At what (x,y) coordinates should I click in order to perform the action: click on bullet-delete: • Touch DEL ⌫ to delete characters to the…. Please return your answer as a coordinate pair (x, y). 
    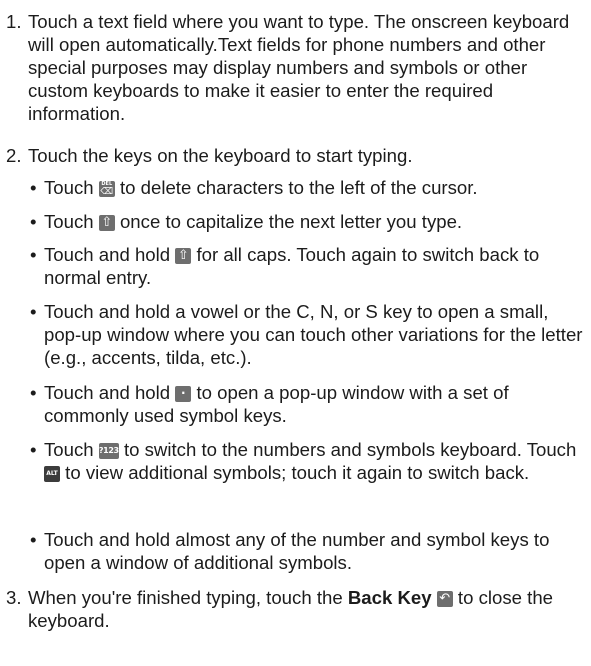
    Looking at the image, I should click on (310, 187).